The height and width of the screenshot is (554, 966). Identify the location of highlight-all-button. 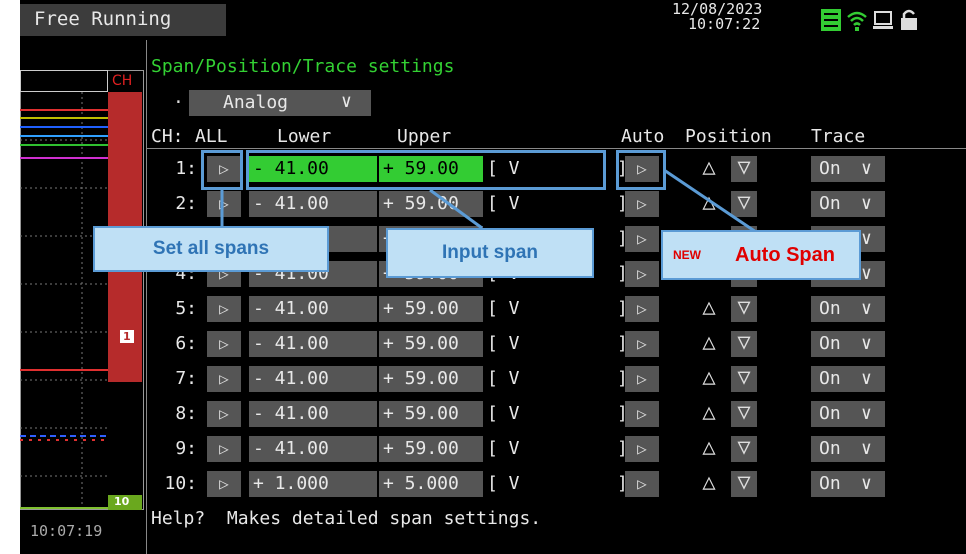
(222, 170).